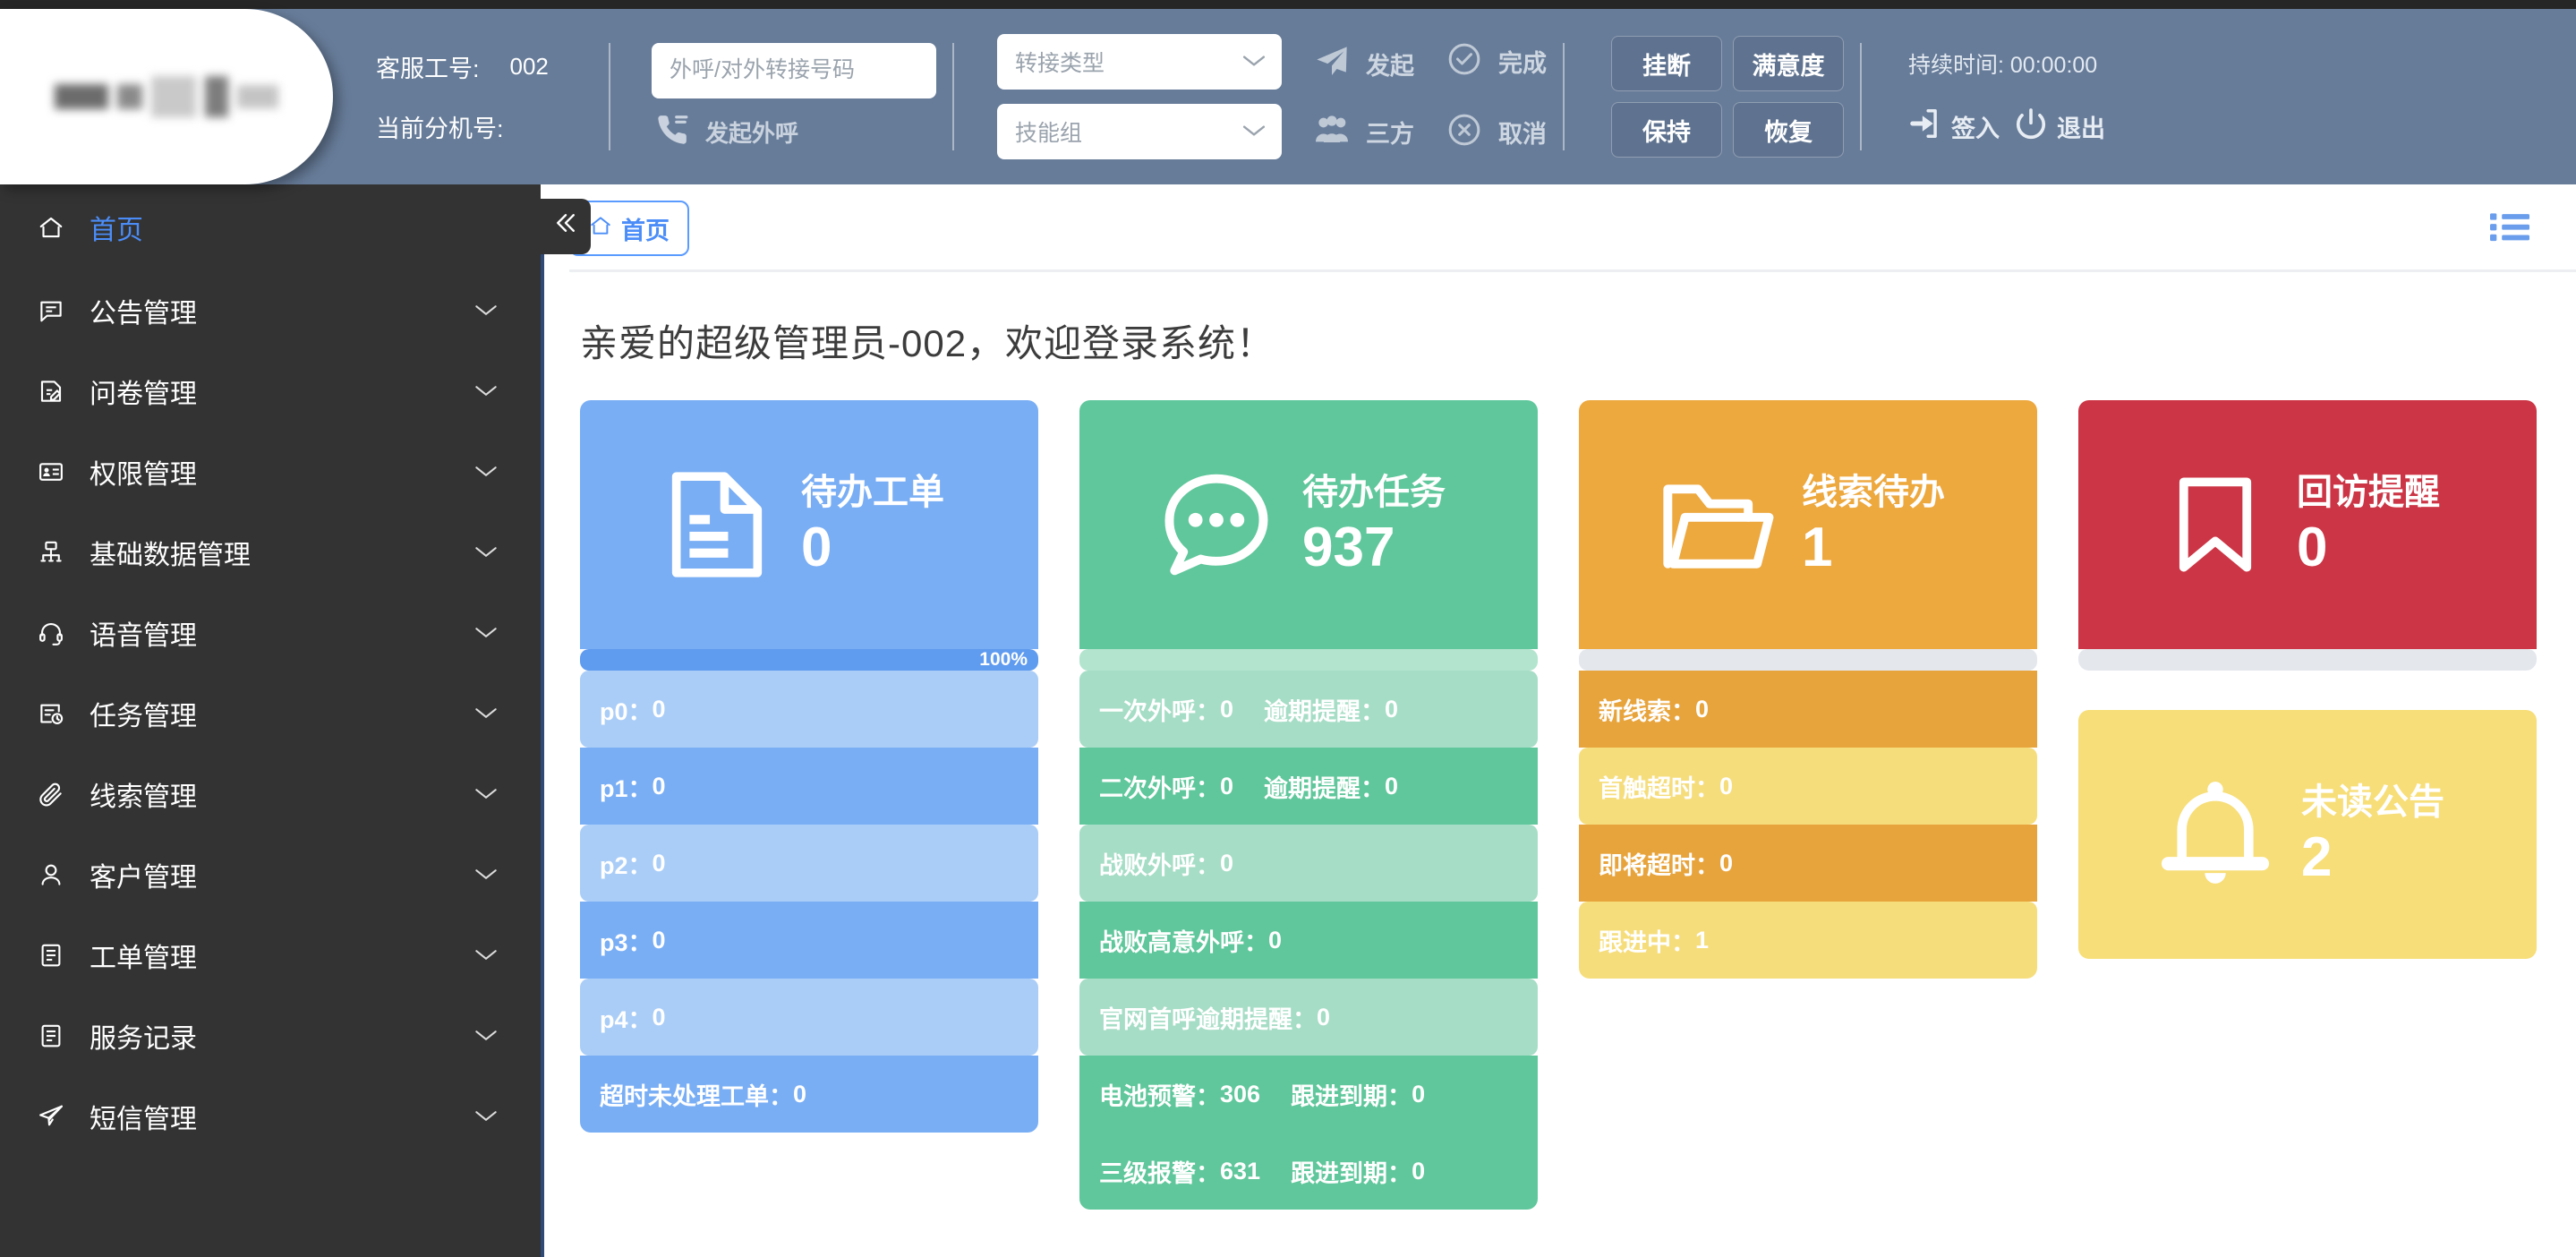 This screenshot has height=1257, width=2576. I want to click on bookmark-icon, so click(2215, 525).